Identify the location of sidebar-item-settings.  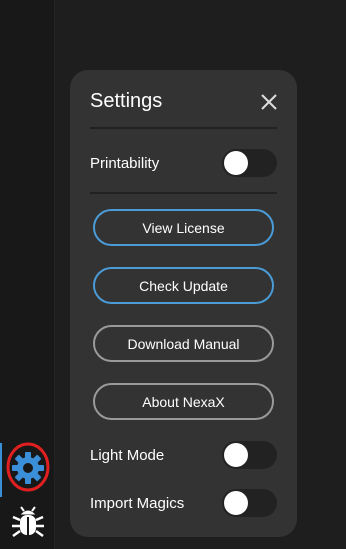
(28, 467).